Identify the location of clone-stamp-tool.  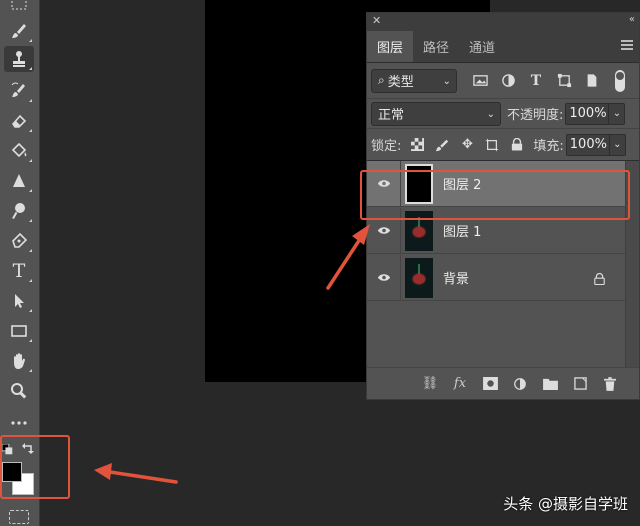
(19, 59).